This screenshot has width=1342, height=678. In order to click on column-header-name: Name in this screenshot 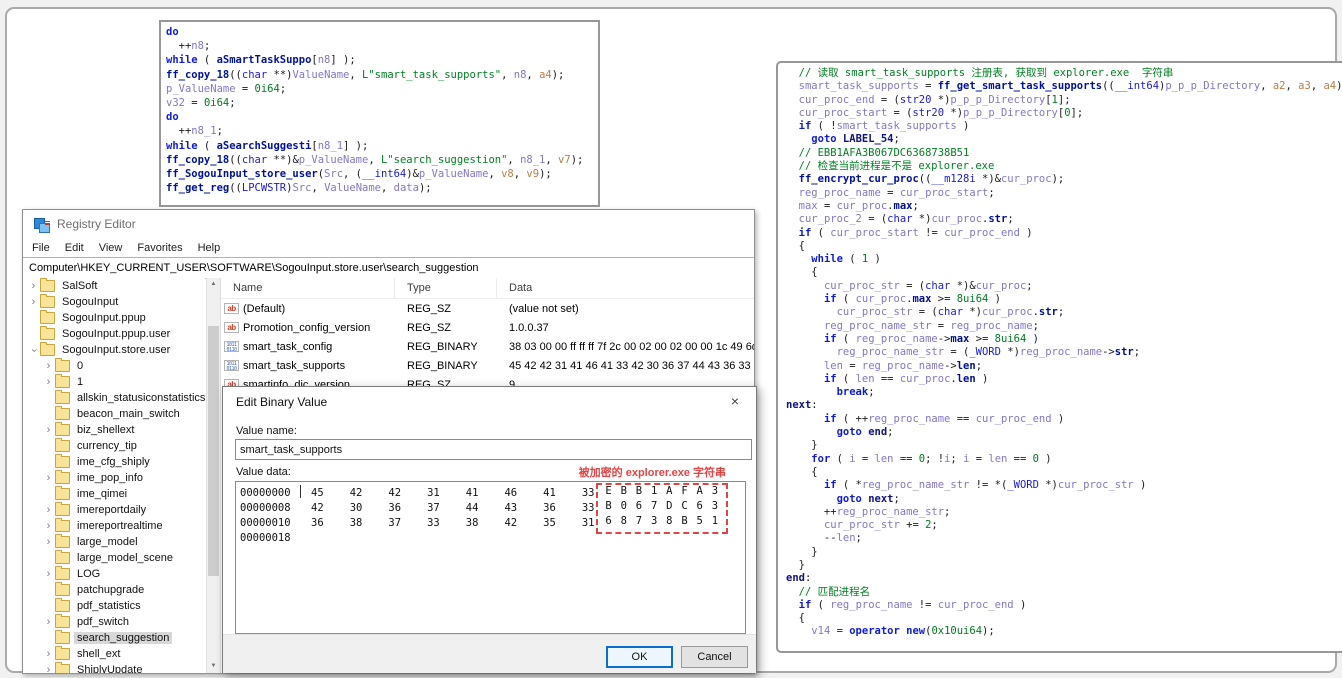, I will do `click(308, 288)`.